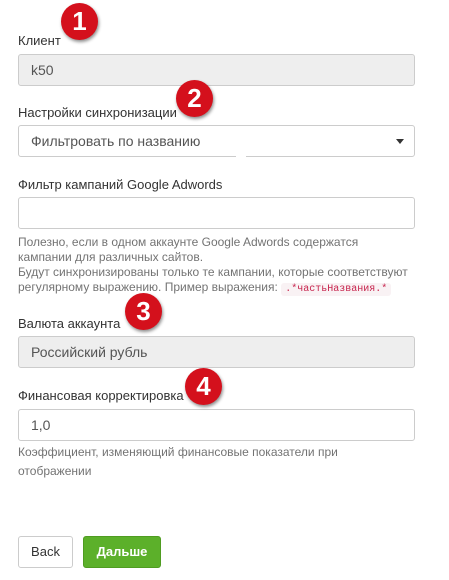  Describe the element at coordinates (122, 552) in the screenshot. I see `next-button: Дальше` at that location.